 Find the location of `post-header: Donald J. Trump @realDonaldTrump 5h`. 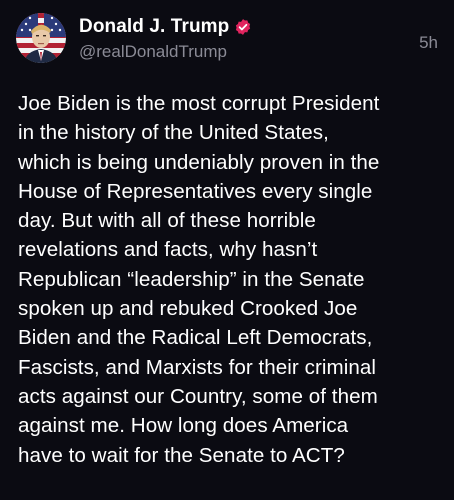

post-header: Donald J. Trump @realDonaldTrump 5h is located at coordinates (228, 41).